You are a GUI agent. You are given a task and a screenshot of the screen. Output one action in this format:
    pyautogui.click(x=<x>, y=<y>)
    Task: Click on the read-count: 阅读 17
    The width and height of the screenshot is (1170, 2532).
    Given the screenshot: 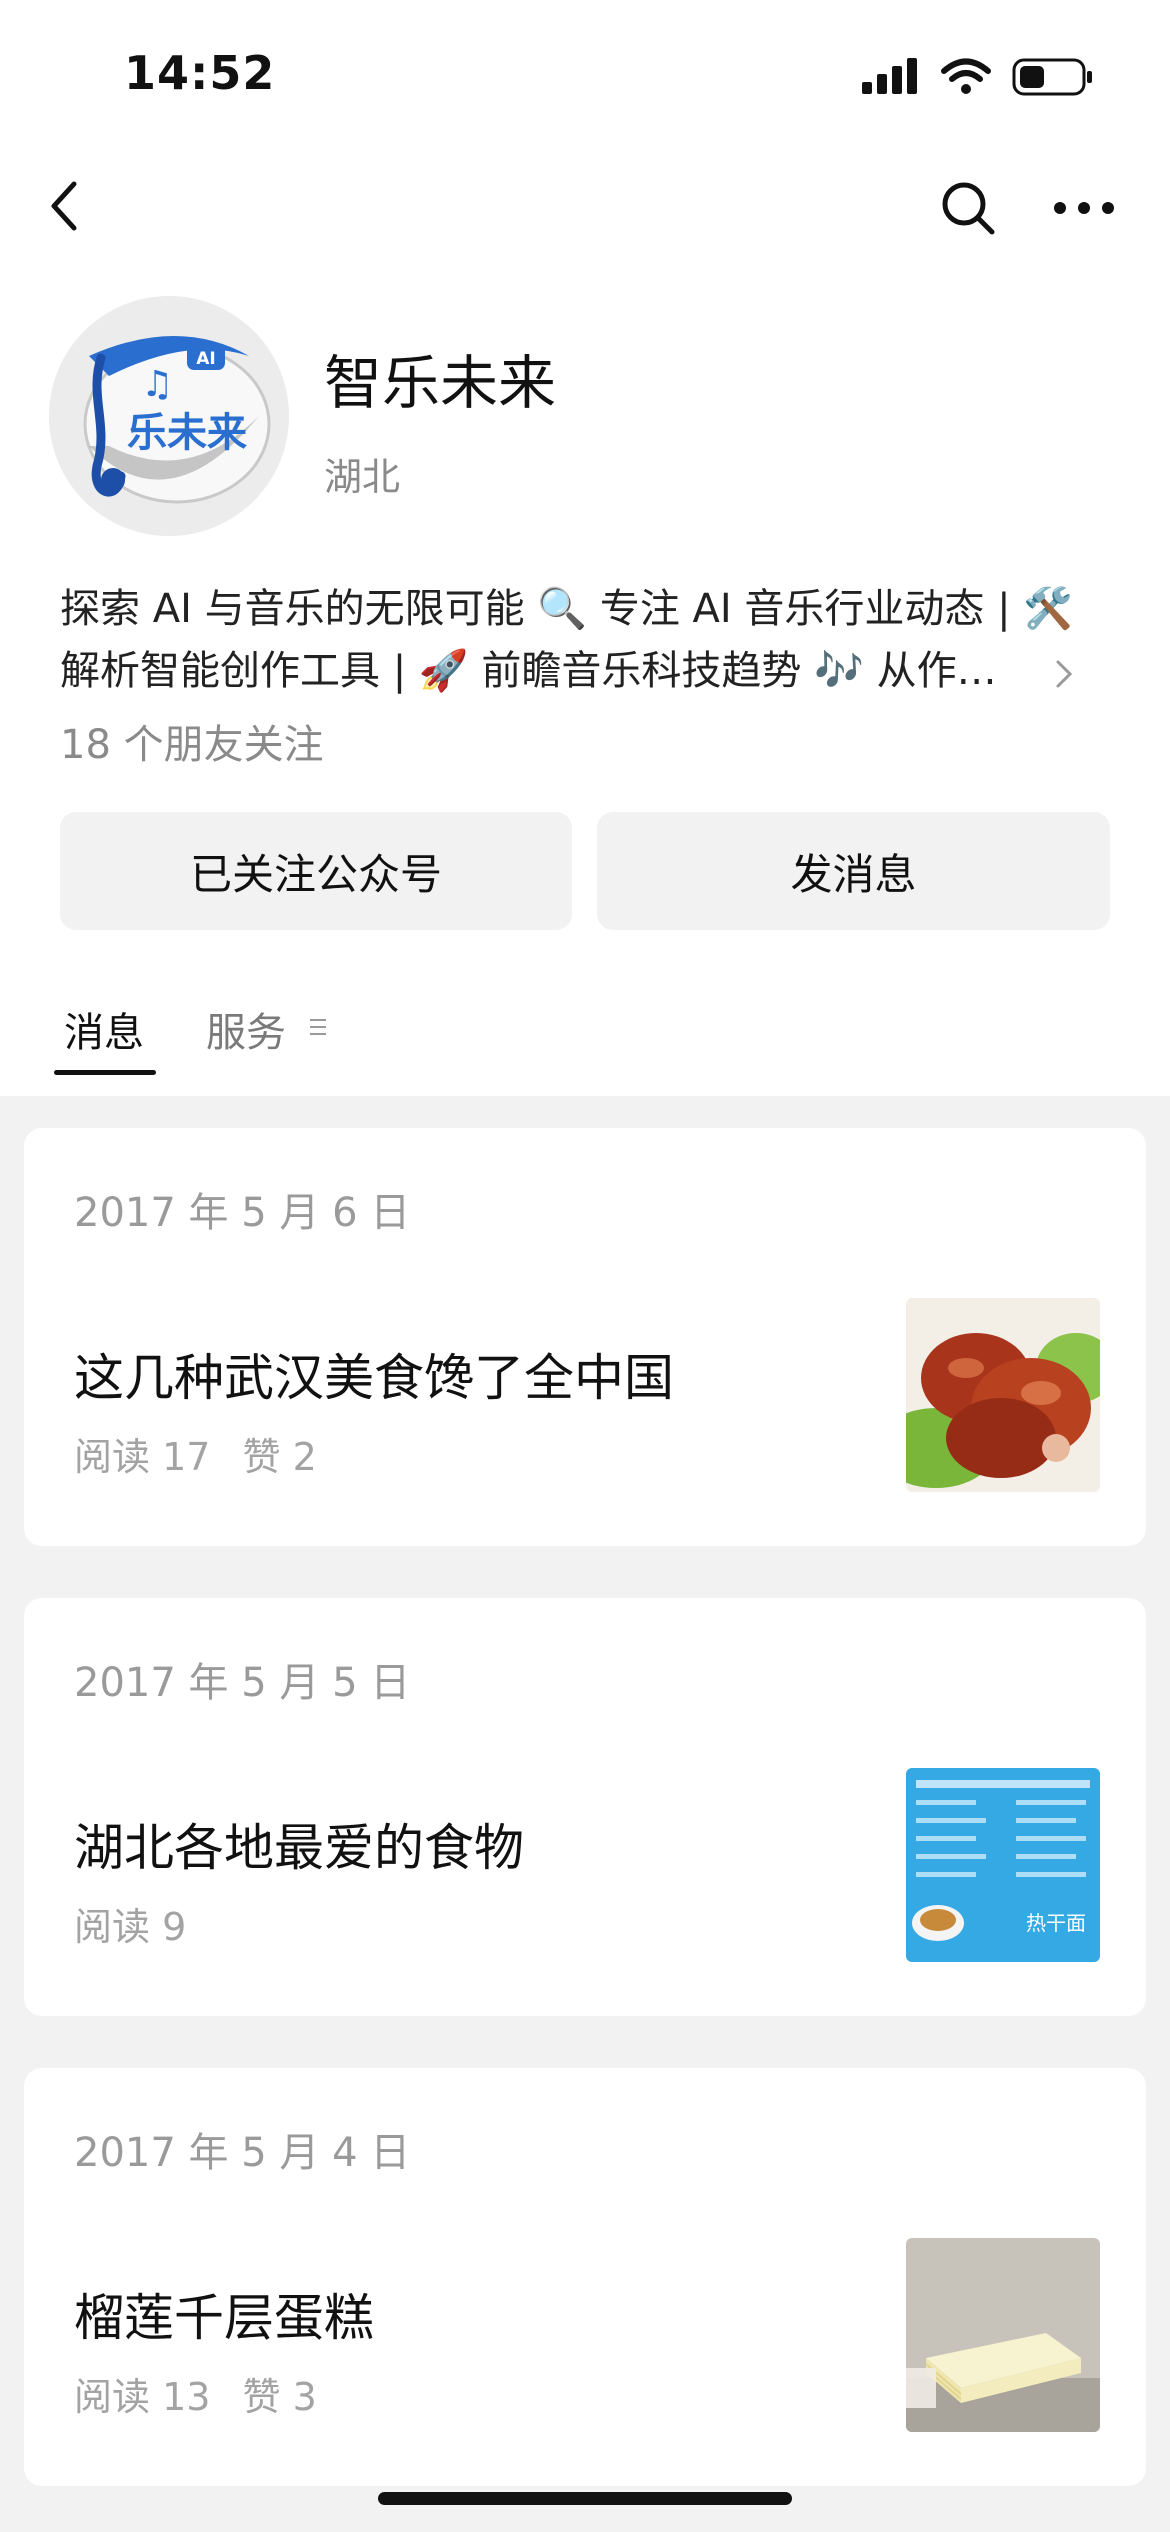 What is the action you would take?
    pyautogui.click(x=142, y=1457)
    